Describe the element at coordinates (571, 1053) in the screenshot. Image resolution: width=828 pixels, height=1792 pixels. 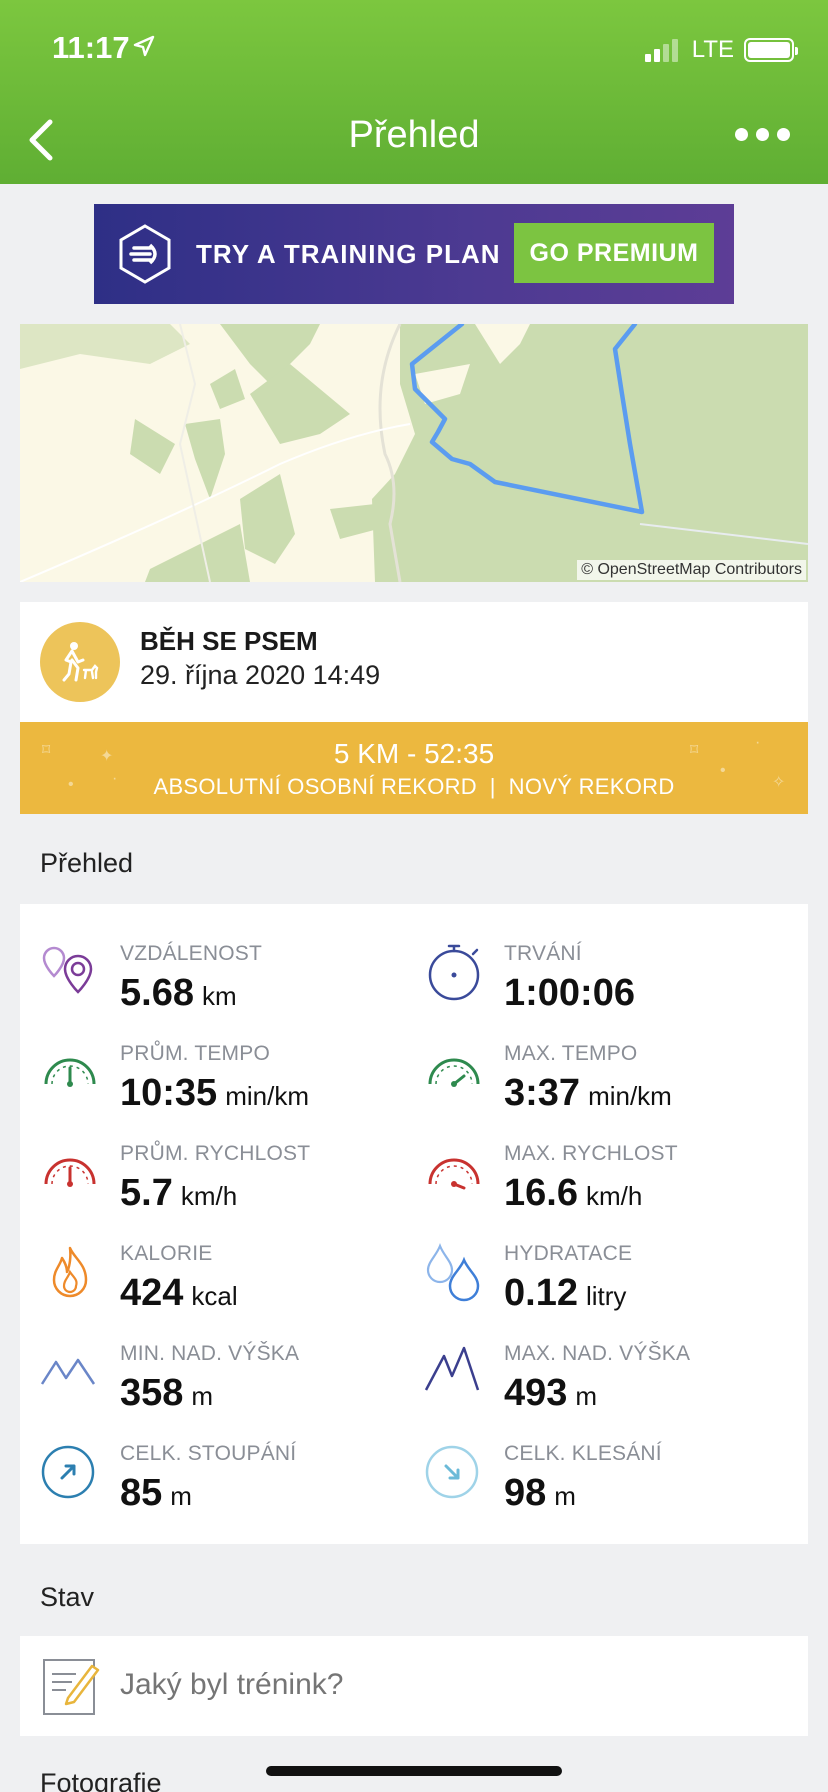
I see `stat-label: MAX. TEMPO` at that location.